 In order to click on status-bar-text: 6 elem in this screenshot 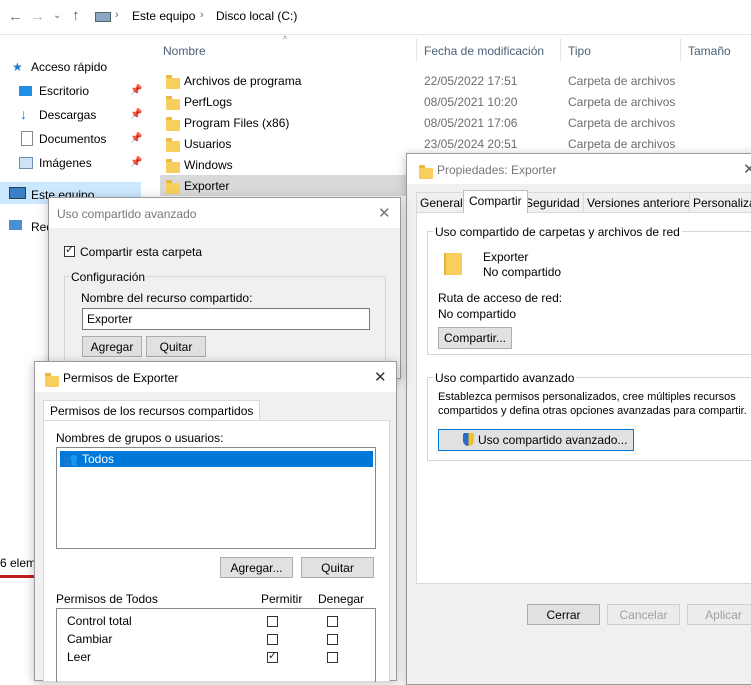, I will do `click(18, 563)`.